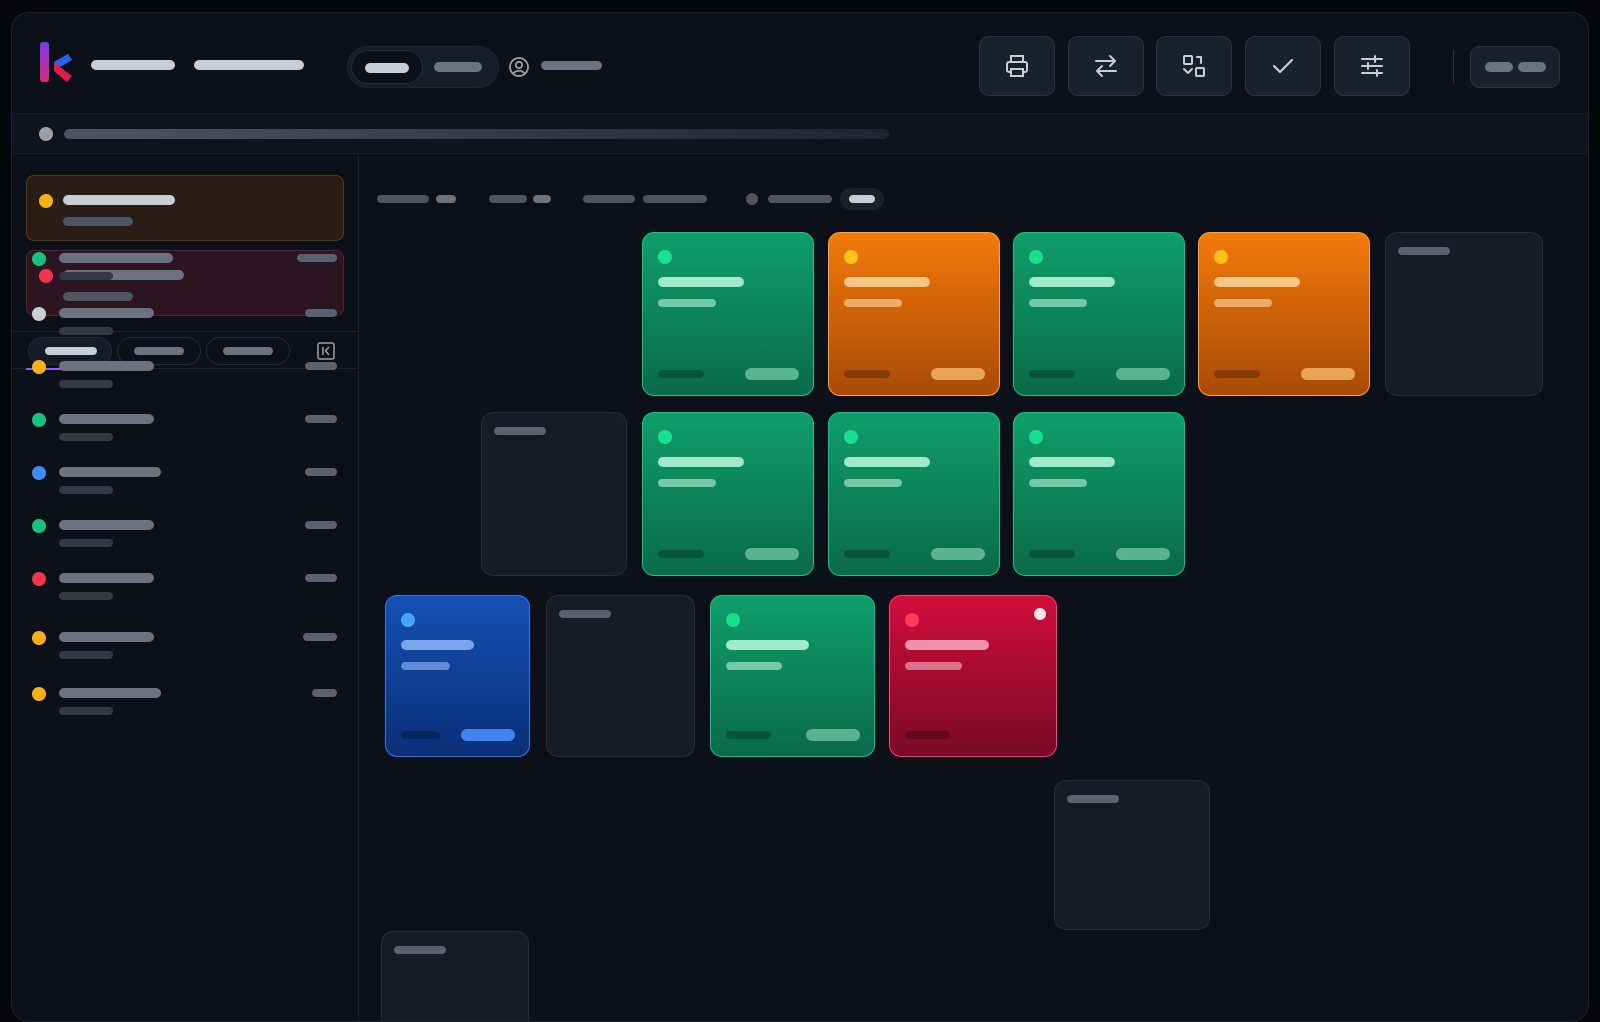  I want to click on progress-bar, so click(476, 134).